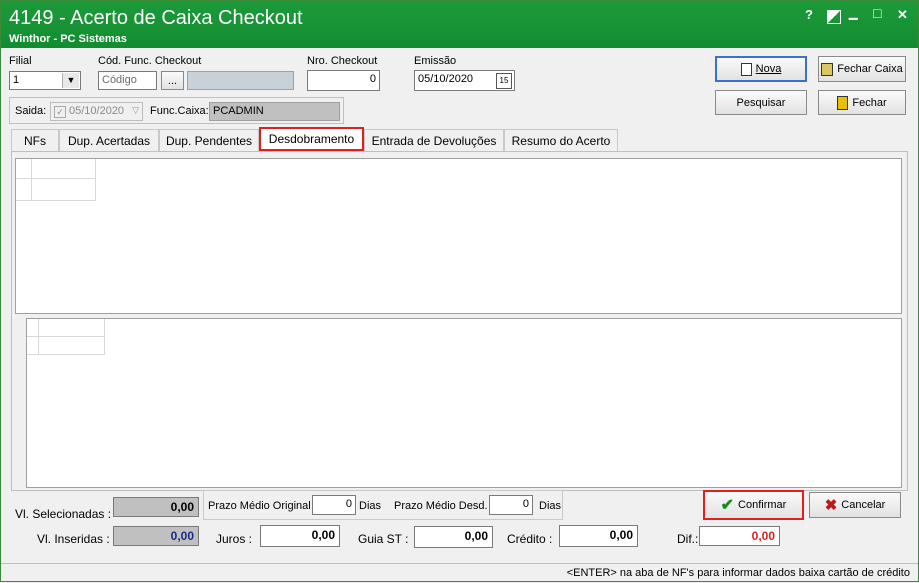 The width and height of the screenshot is (919, 583). Describe the element at coordinates (877, 13) in the screenshot. I see `maximize-button: □` at that location.